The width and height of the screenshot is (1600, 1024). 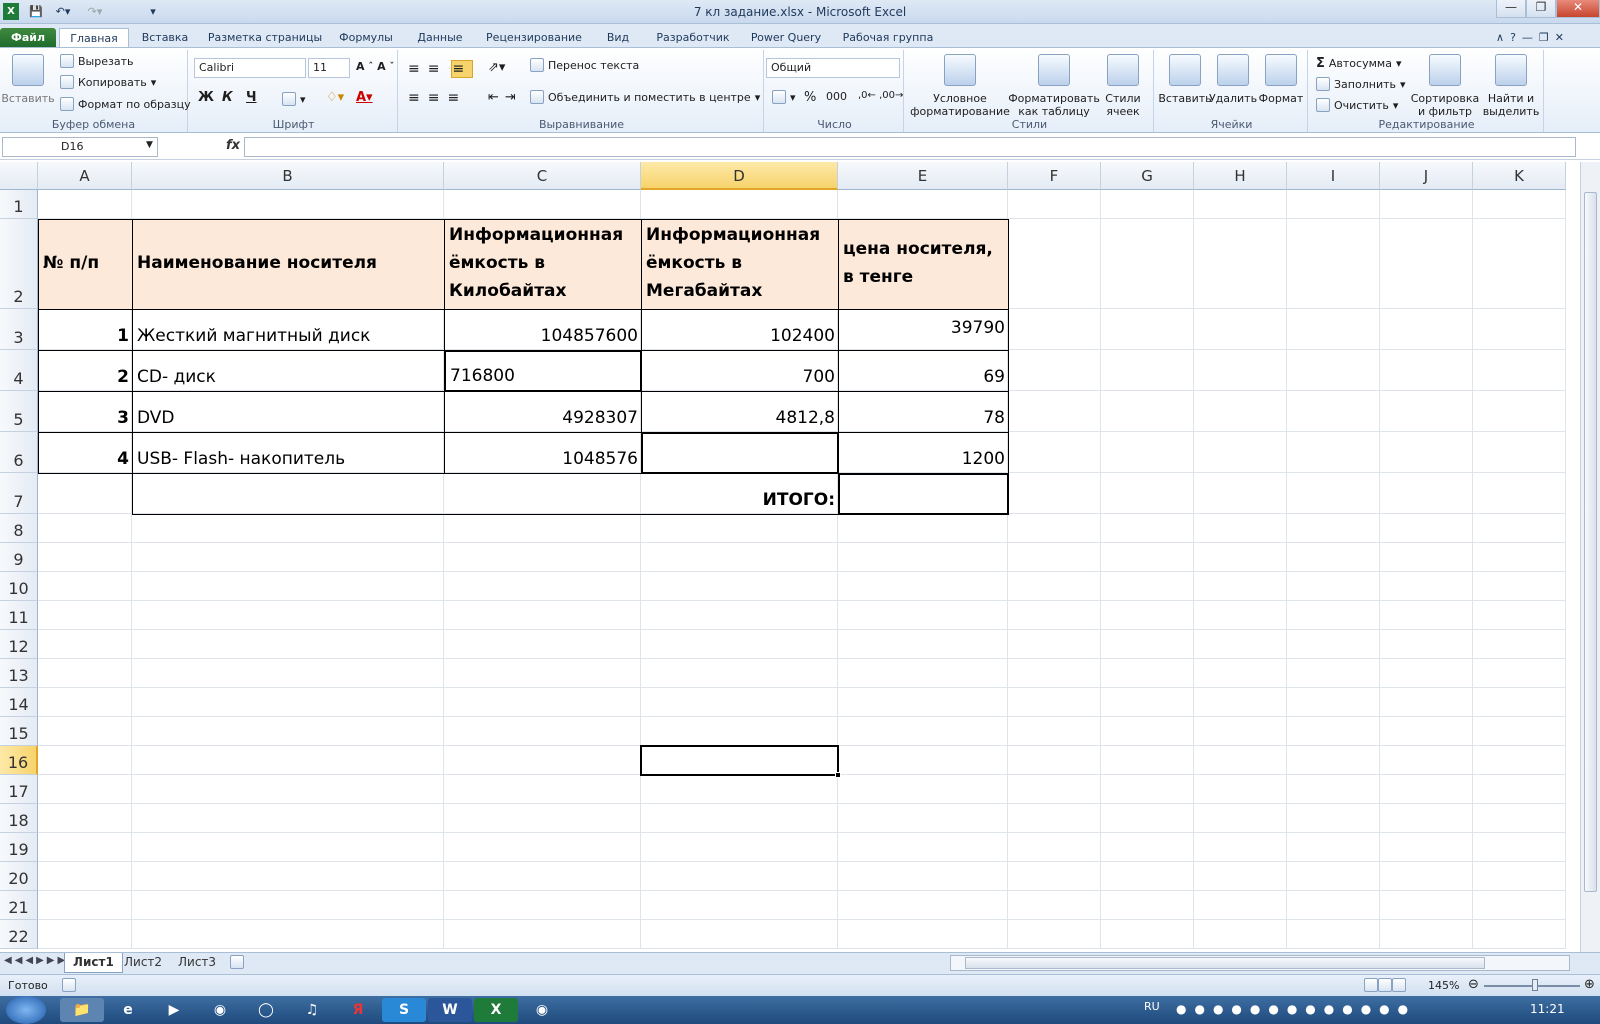 What do you see at coordinates (358, 1010) in the screenshot?
I see `yandex-icon: Я` at bounding box center [358, 1010].